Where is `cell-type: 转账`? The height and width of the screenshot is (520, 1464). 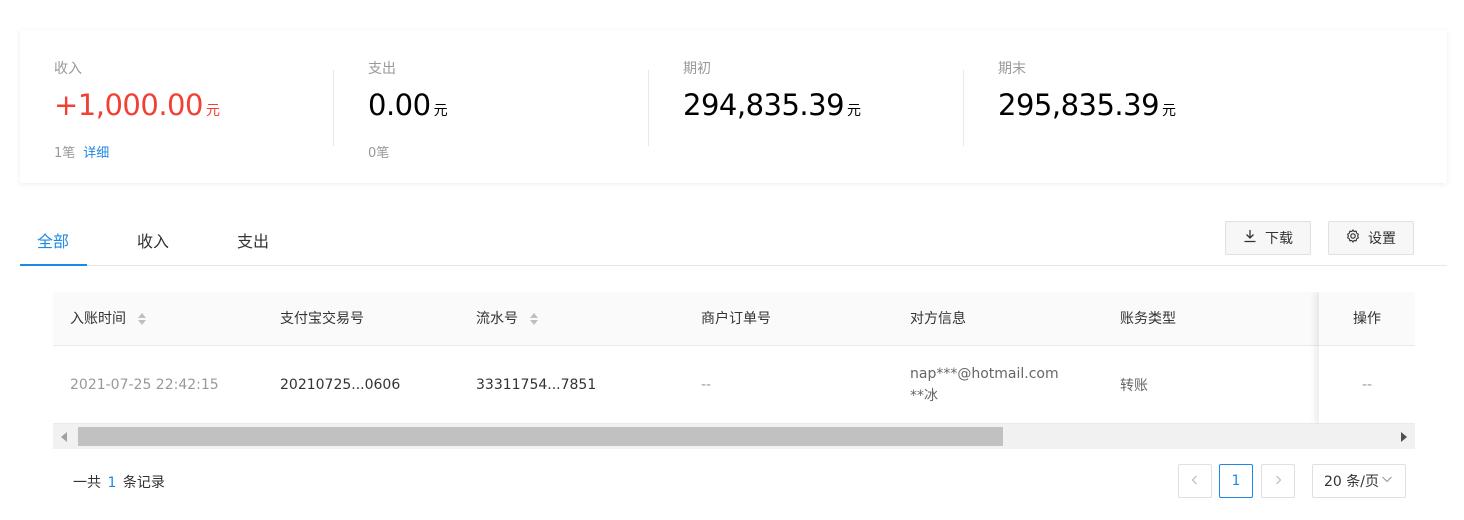 cell-type: 转账 is located at coordinates (1134, 386).